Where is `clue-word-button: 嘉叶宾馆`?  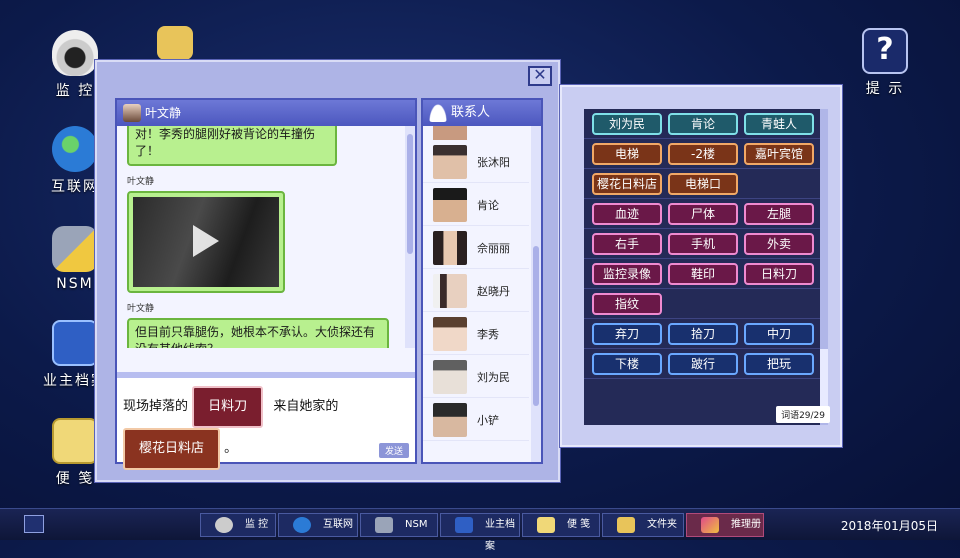
clue-word-button: 嘉叶宾馆 is located at coordinates (779, 154).